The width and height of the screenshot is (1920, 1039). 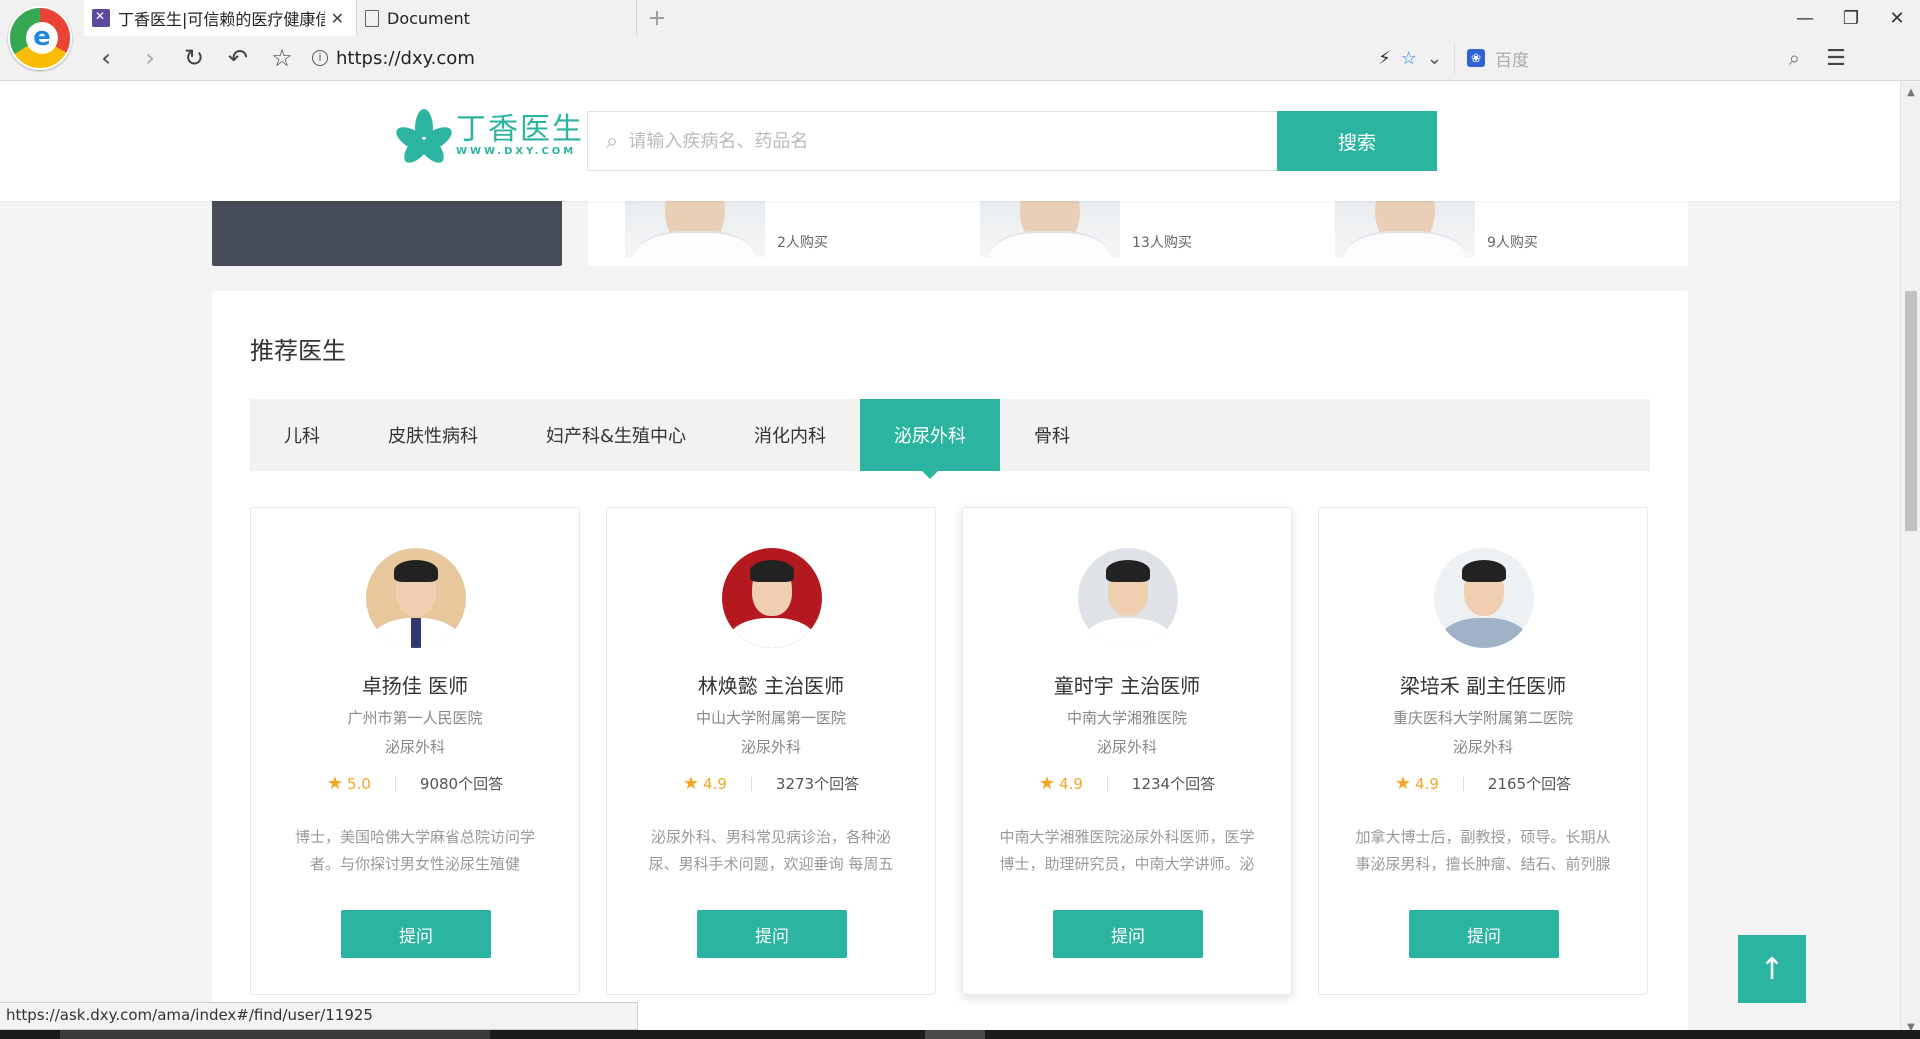 I want to click on doctor-name: 童时宇 主治医师, so click(x=1127, y=684).